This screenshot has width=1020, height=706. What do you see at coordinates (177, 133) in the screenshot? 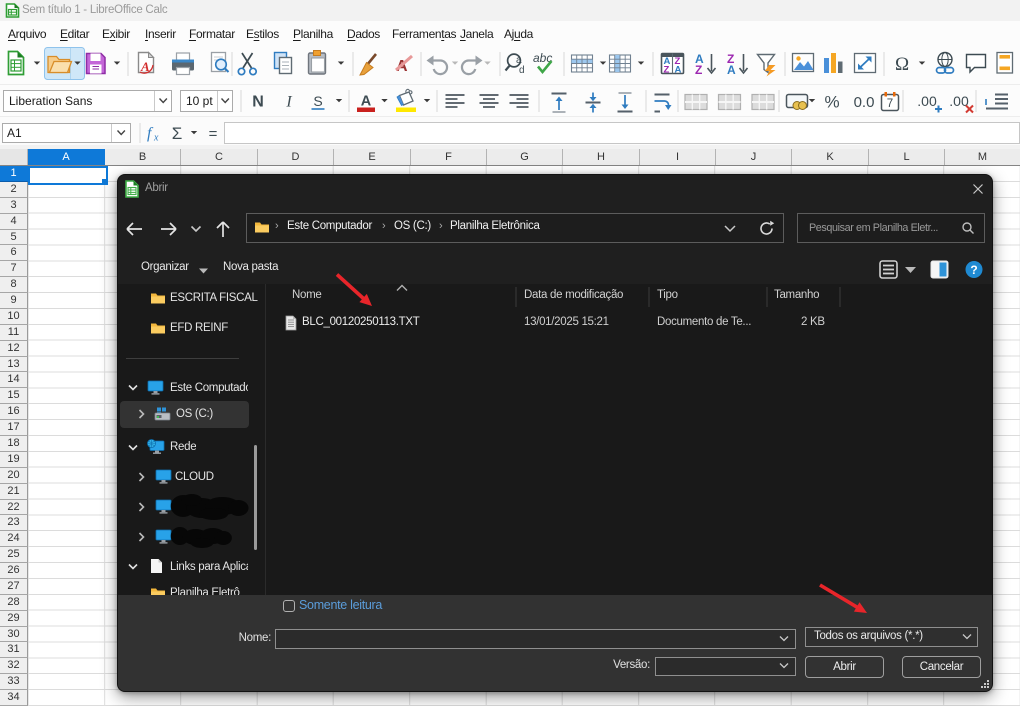
I see `svg-text: Σ` at bounding box center [177, 133].